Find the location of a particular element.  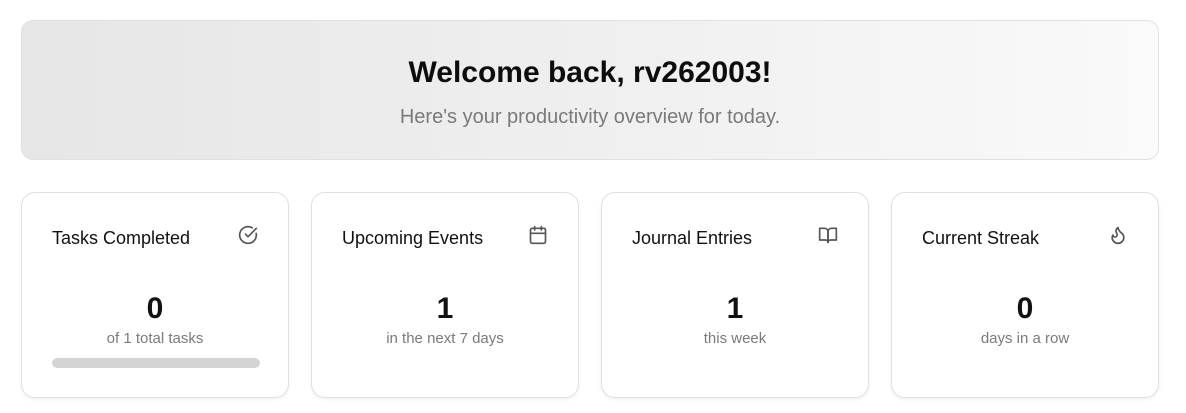

calendar-icon is located at coordinates (538, 235).